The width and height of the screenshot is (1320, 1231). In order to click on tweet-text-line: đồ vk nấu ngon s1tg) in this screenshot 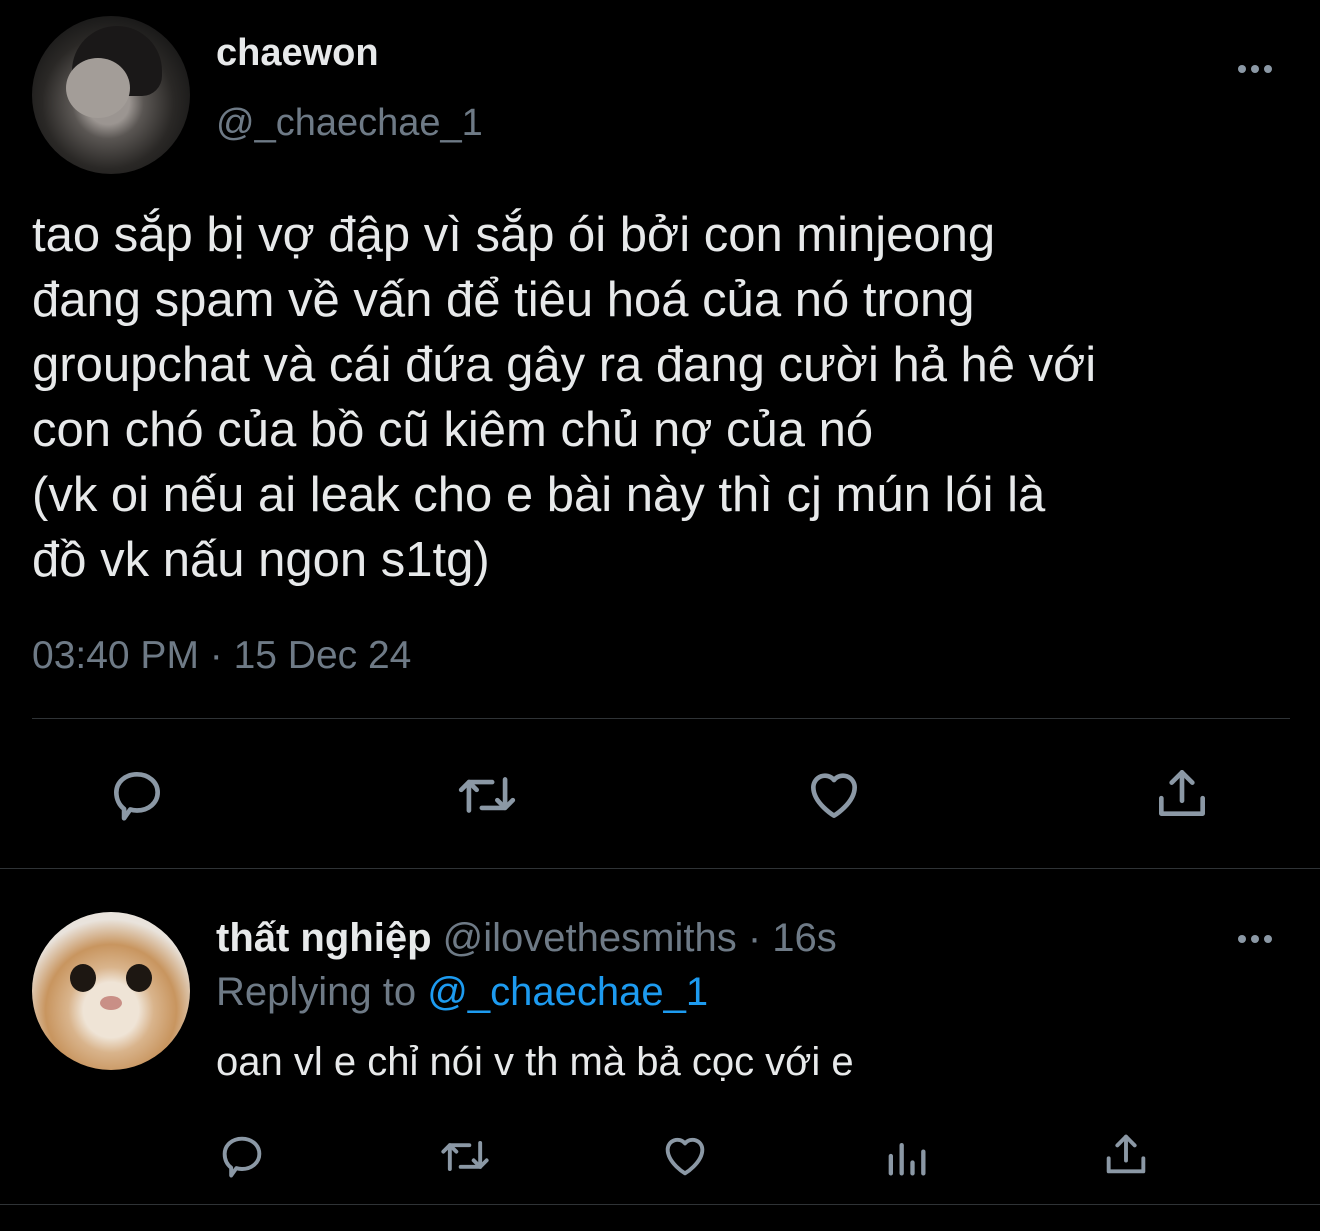, I will do `click(261, 560)`.